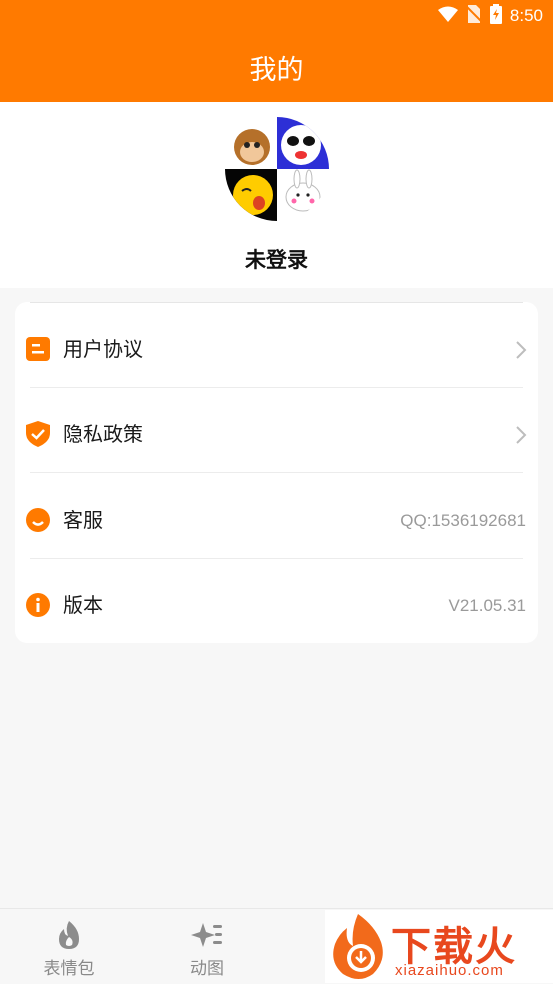 Image resolution: width=553 pixels, height=984 pixels. Describe the element at coordinates (38, 520) in the screenshot. I see `smile-icon` at that location.